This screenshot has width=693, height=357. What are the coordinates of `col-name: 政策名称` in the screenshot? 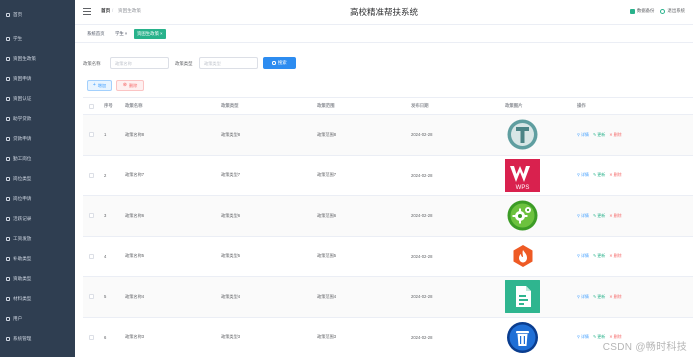 It's located at (173, 106).